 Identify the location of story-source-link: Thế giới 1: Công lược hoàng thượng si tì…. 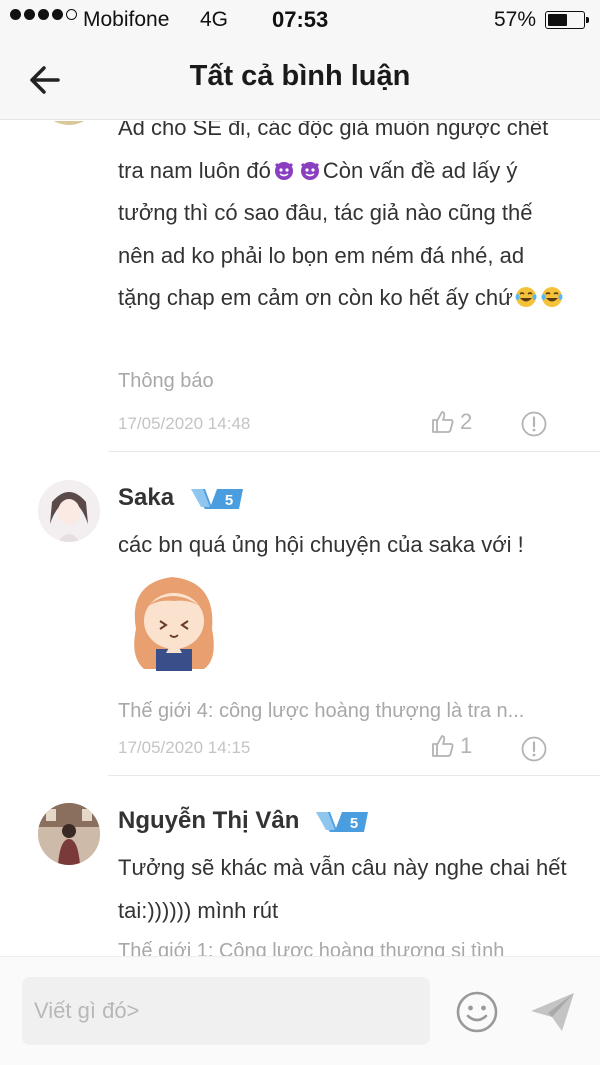
(340, 948).